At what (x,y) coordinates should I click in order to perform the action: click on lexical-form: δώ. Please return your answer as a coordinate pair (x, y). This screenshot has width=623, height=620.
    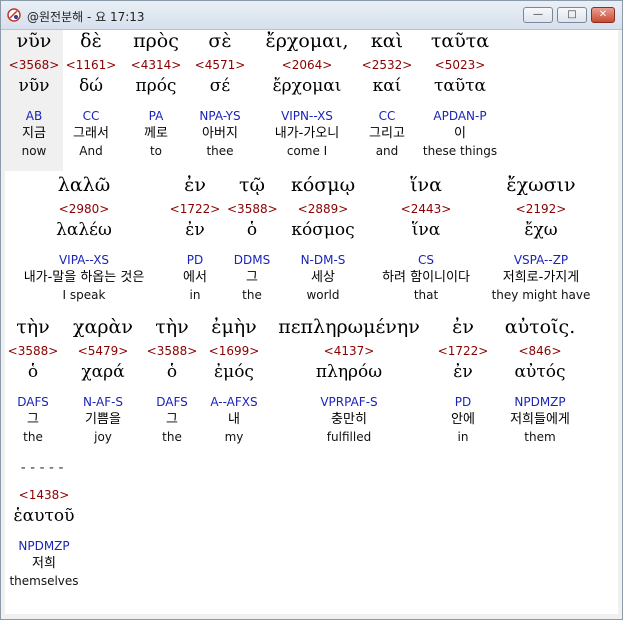
    Looking at the image, I should click on (91, 86).